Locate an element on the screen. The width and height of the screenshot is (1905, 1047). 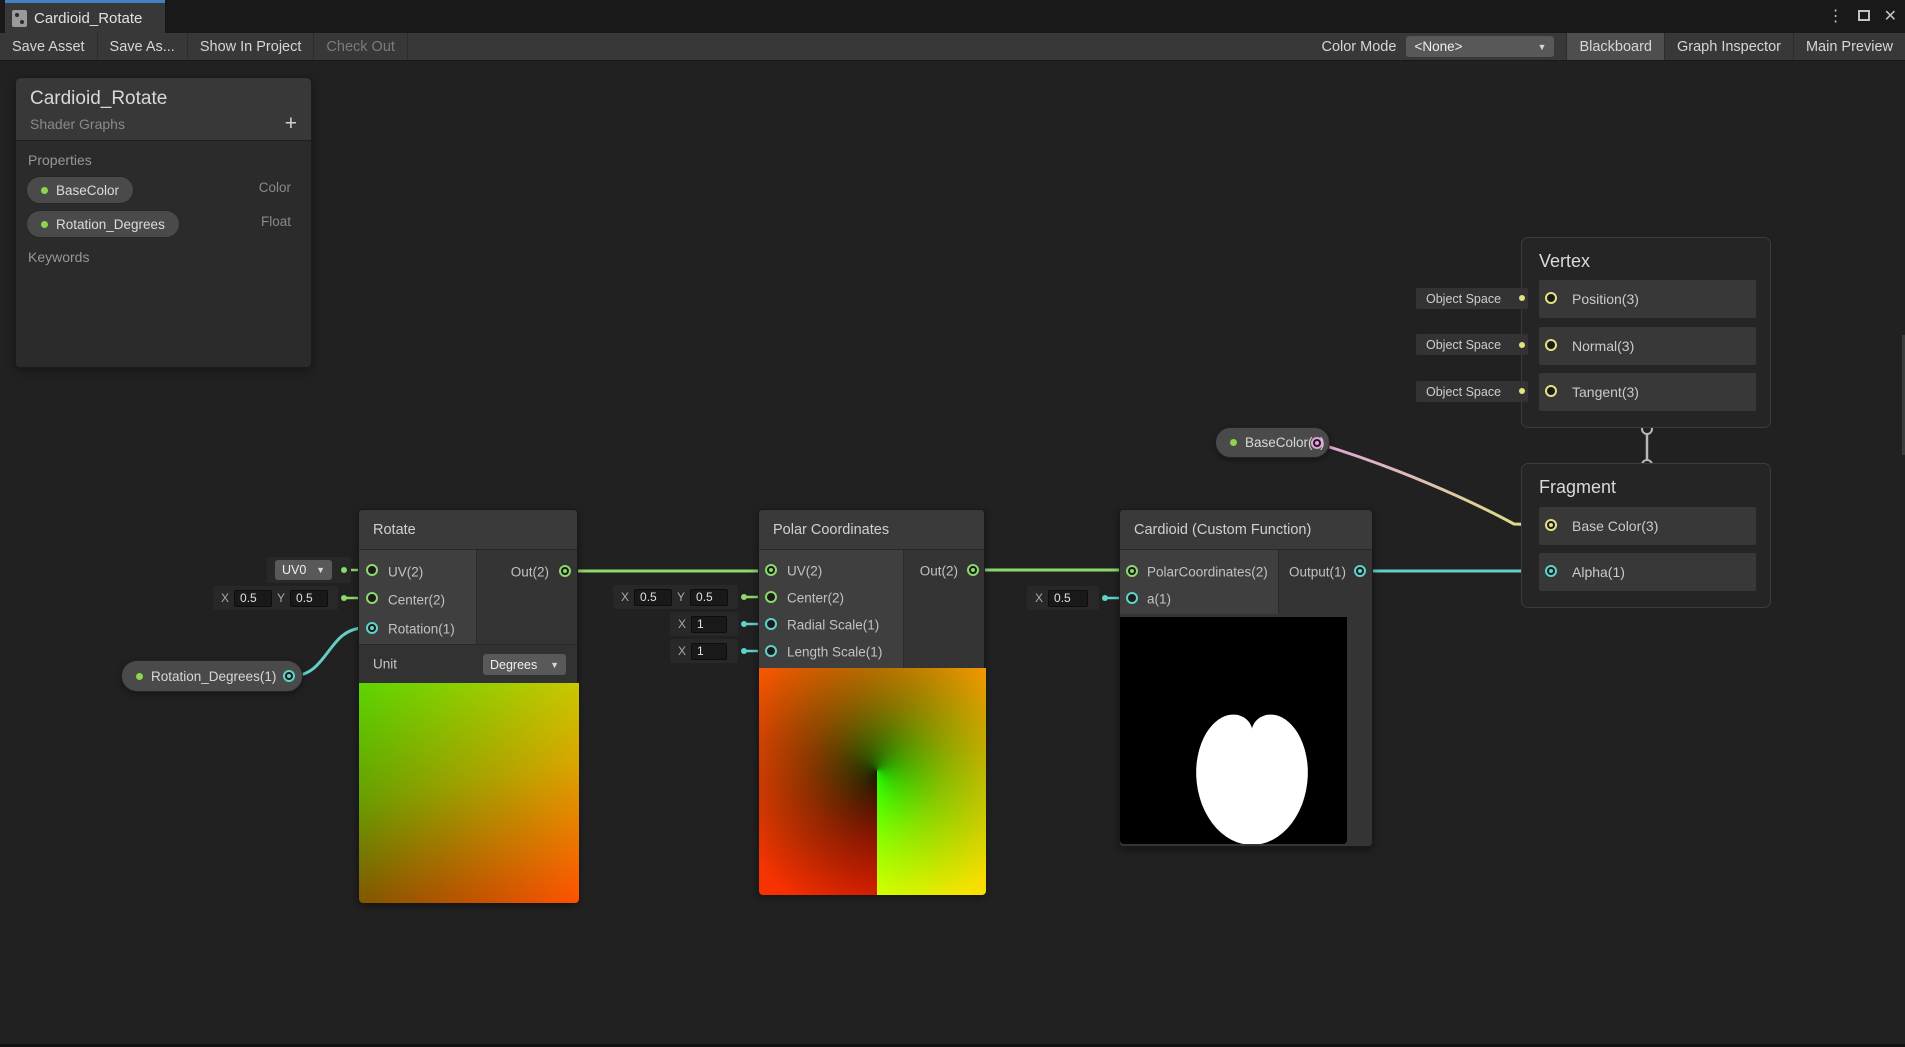
rotate-center-port is located at coordinates (372, 598).